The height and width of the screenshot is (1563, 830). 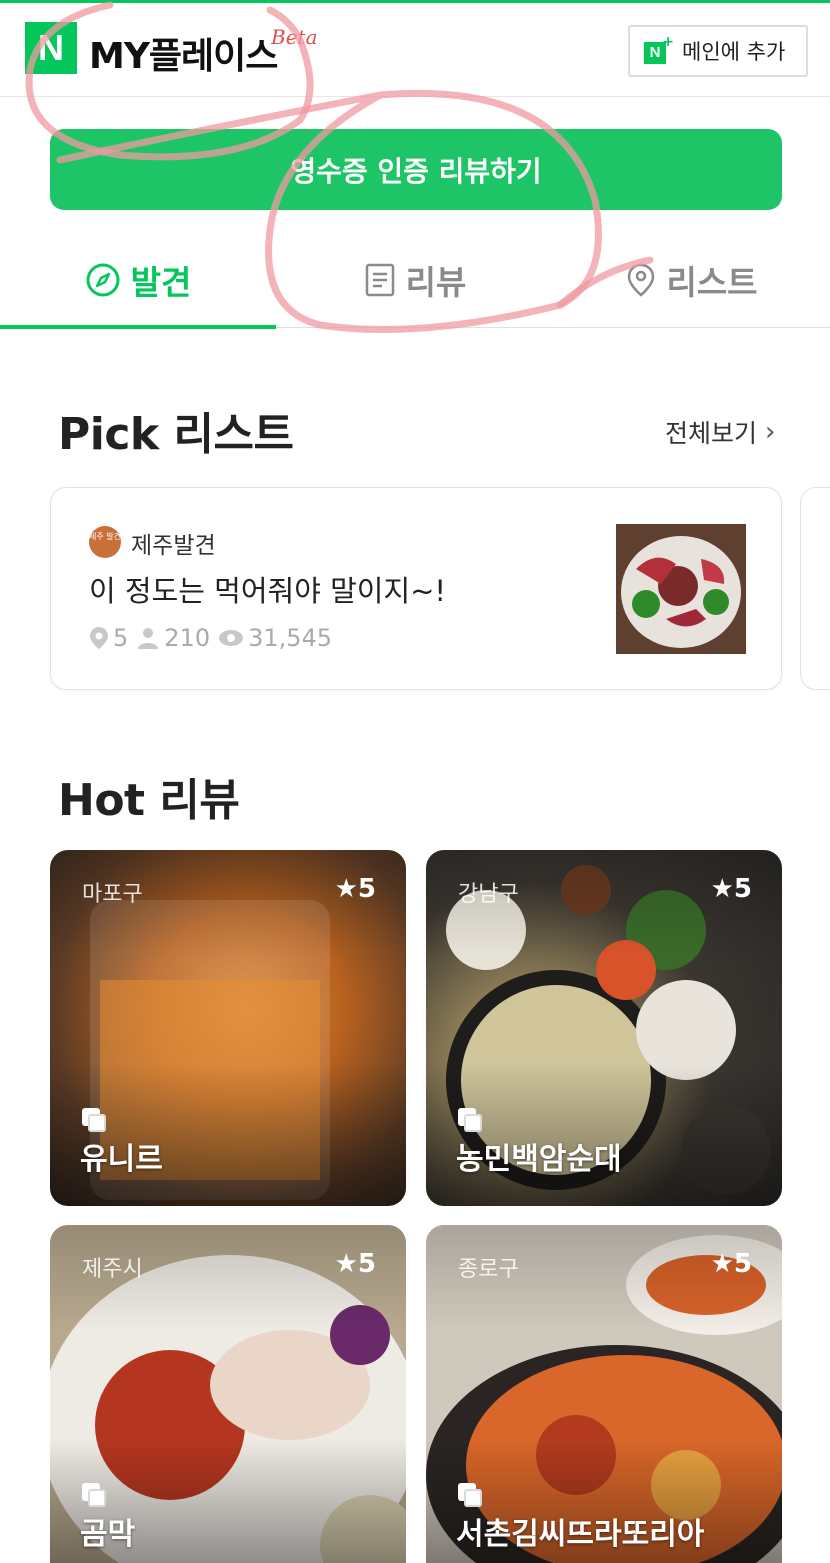 I want to click on review-place-name: 곰막, so click(x=108, y=1534).